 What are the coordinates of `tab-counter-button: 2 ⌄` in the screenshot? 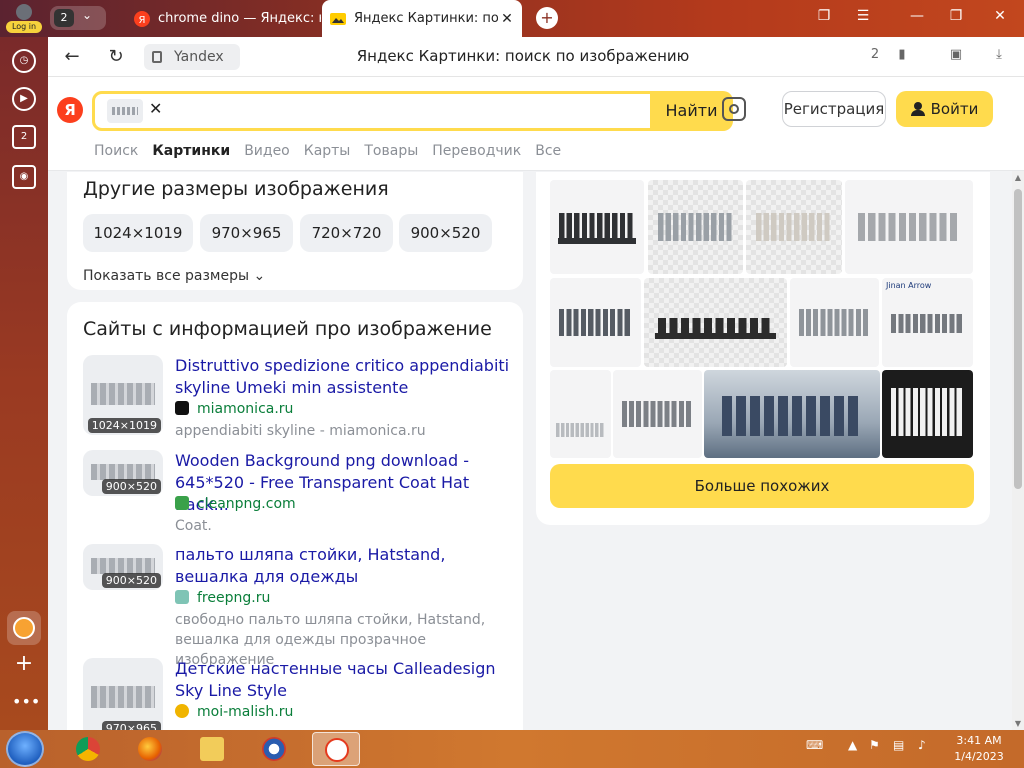 It's located at (78, 18).